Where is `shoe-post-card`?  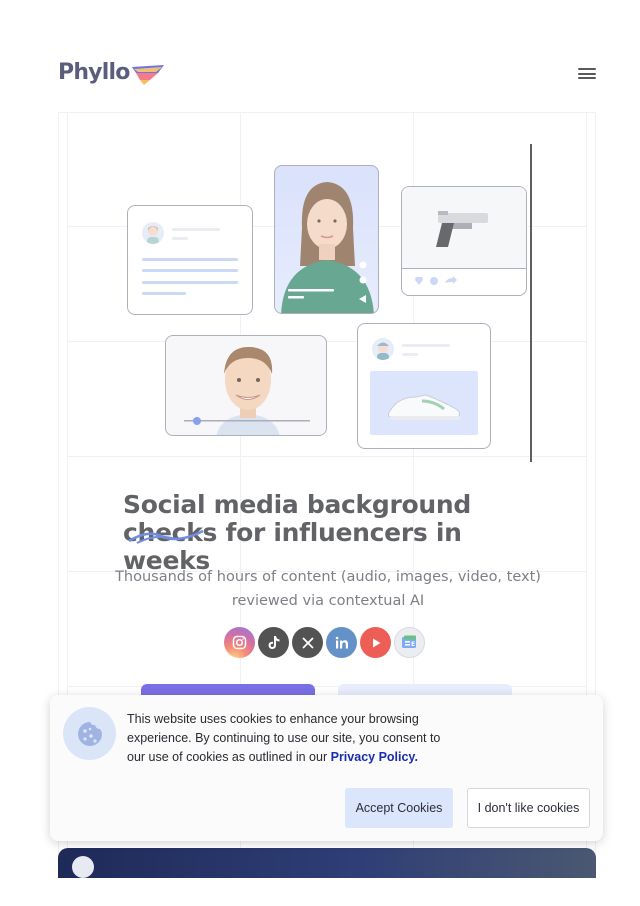 shoe-post-card is located at coordinates (424, 386).